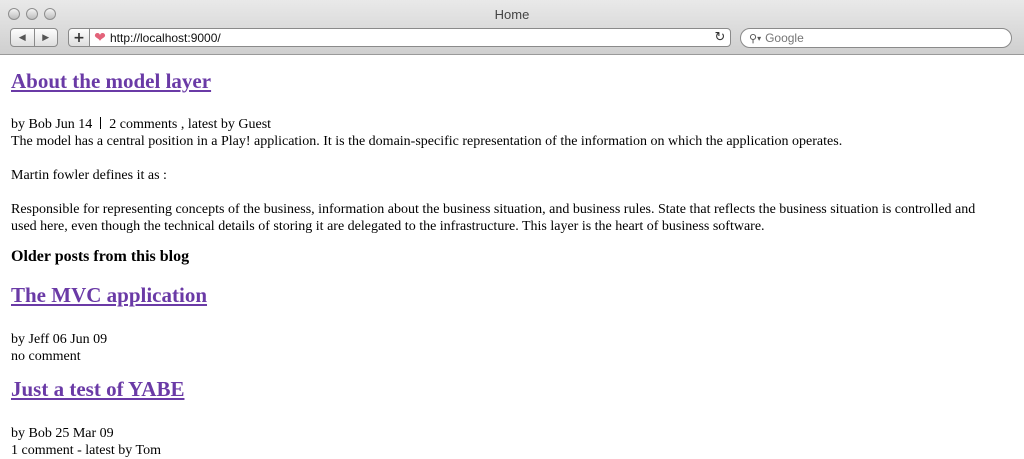 The width and height of the screenshot is (1024, 459). I want to click on reload-icon: ↻, so click(720, 37).